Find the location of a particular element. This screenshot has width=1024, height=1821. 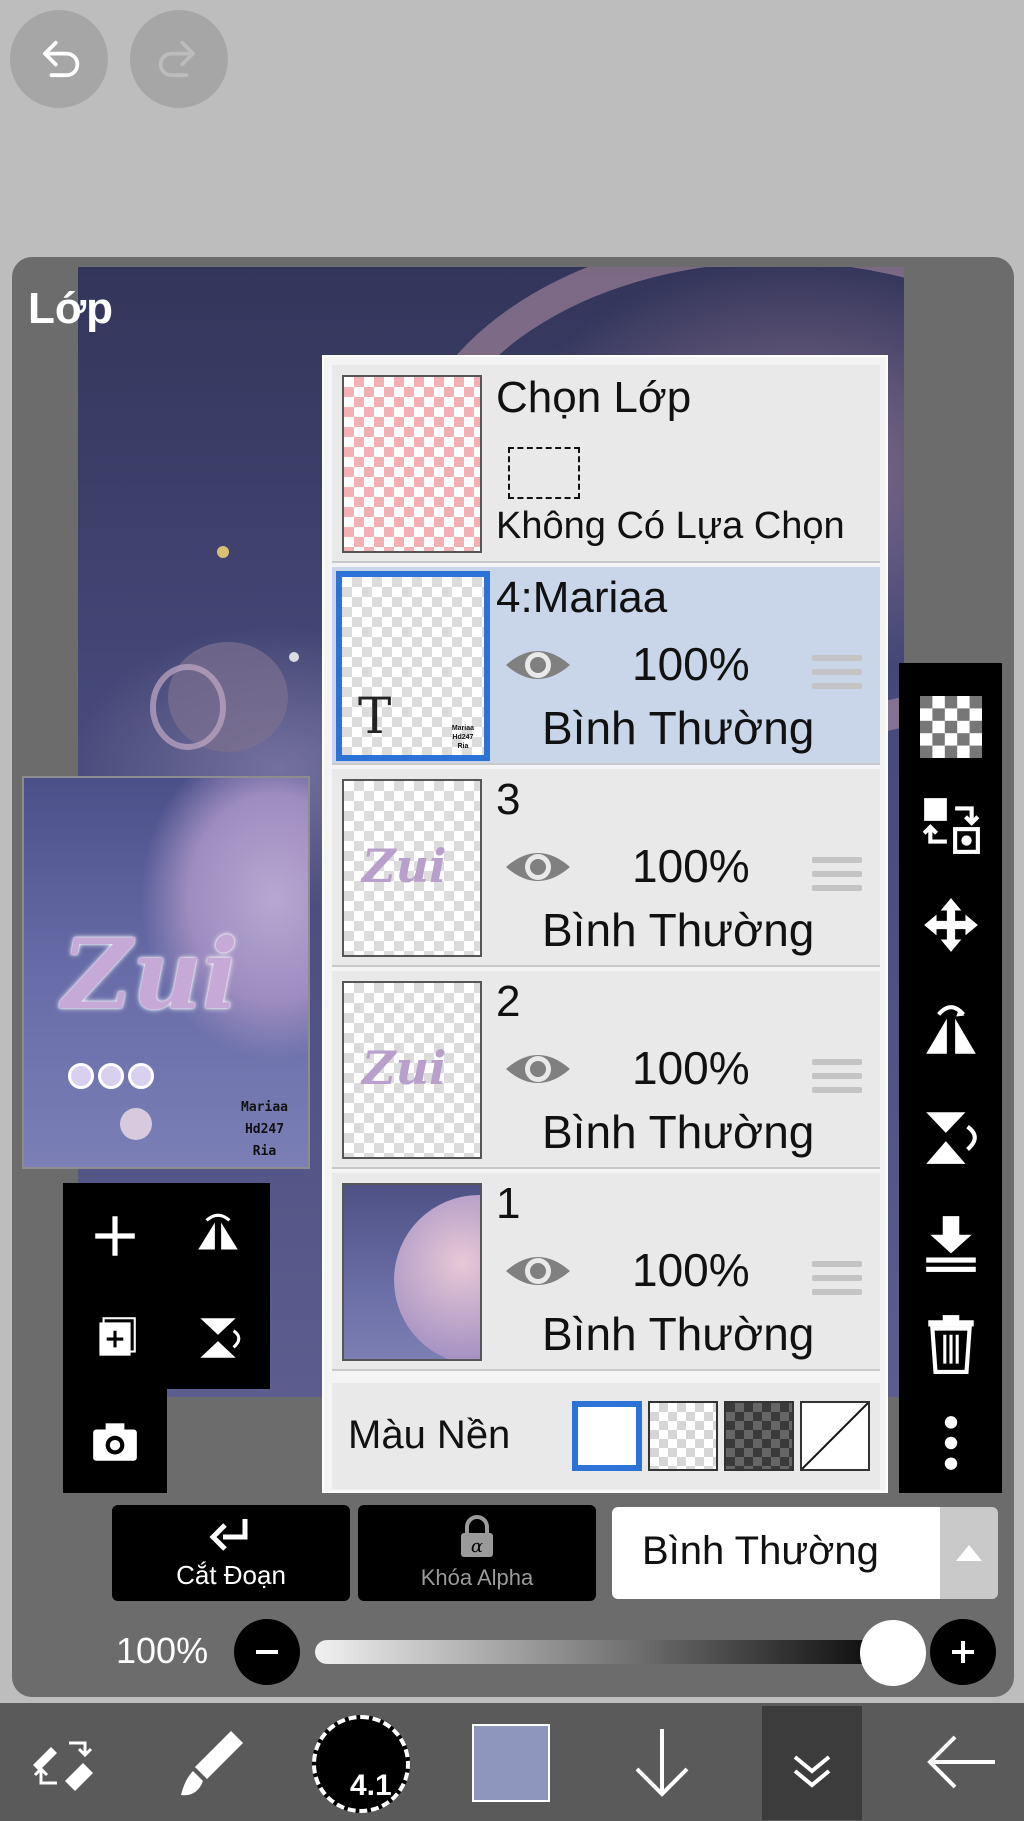

brush-size-value: 4.1 is located at coordinates (371, 1785).